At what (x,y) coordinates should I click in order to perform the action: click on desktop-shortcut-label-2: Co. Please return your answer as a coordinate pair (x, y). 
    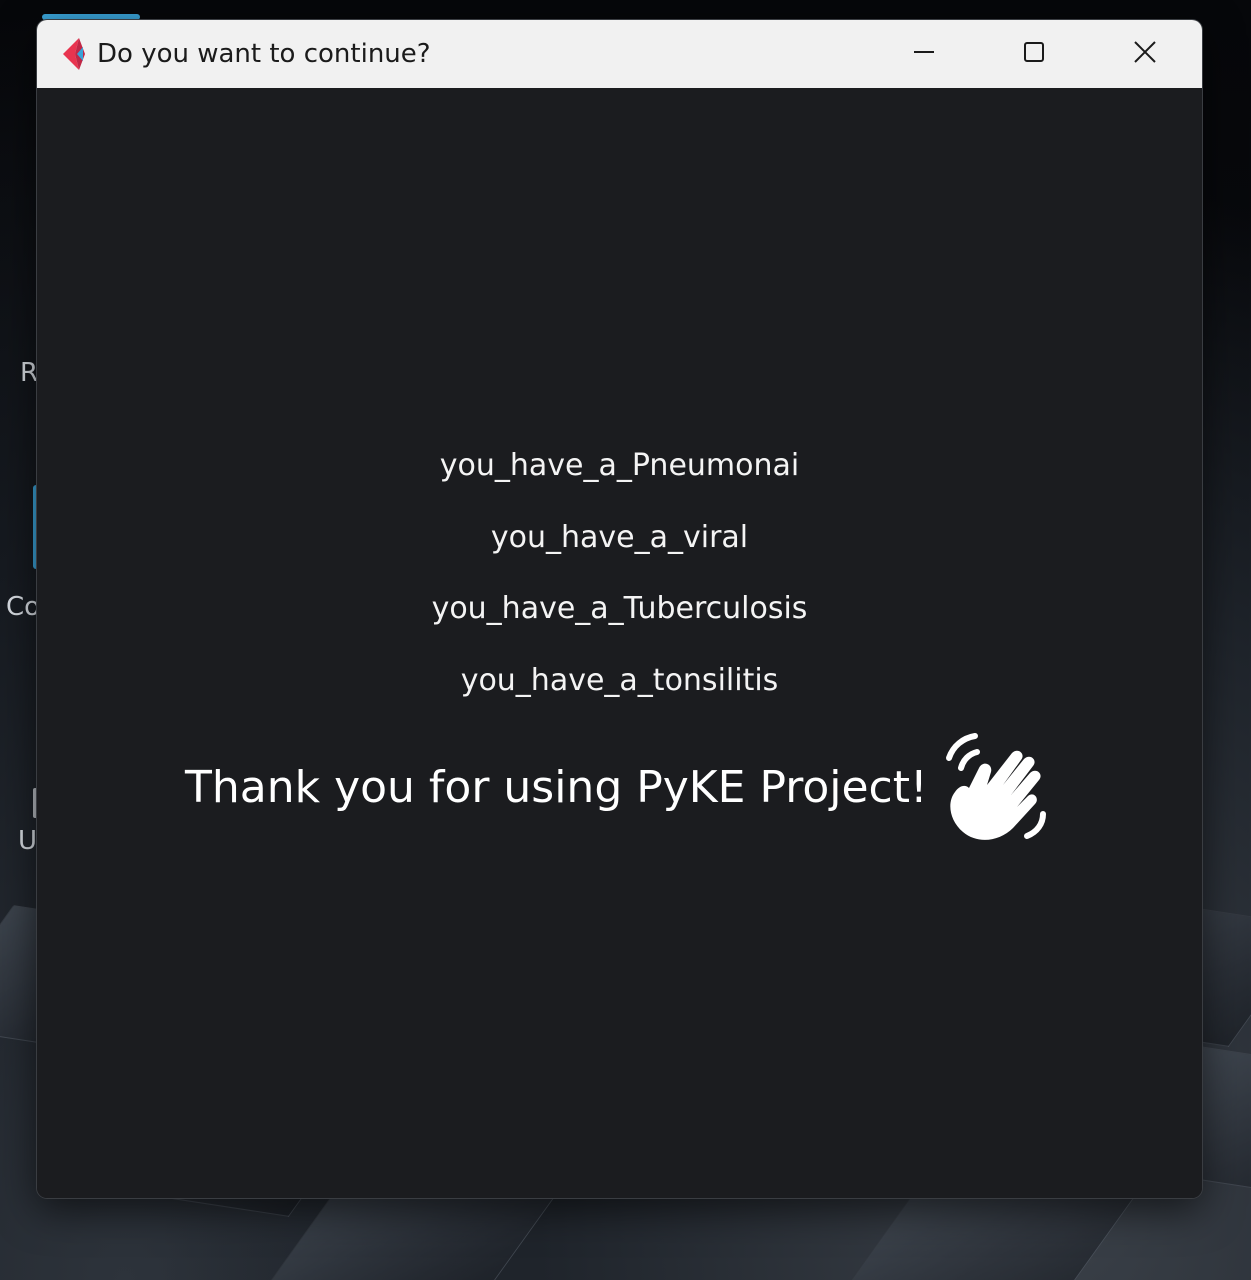
    Looking at the image, I should click on (23, 607).